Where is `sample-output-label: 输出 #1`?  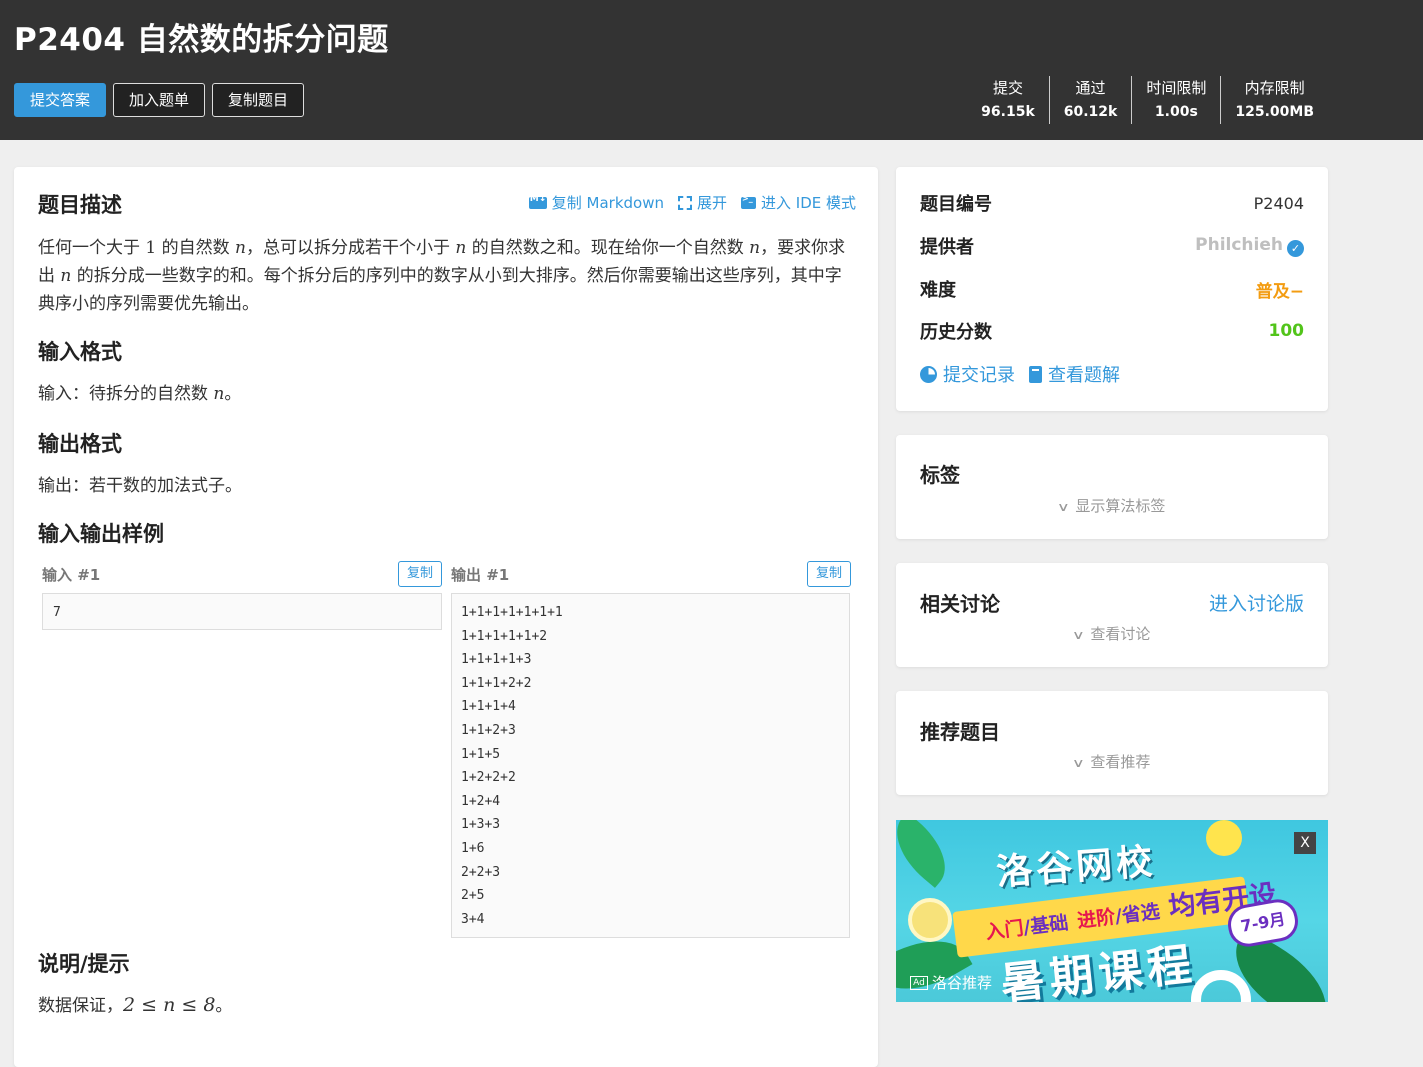
sample-output-label: 输出 #1 is located at coordinates (480, 575).